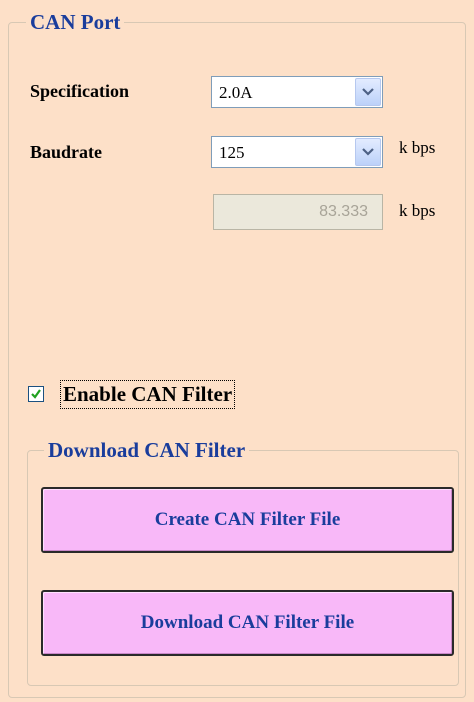  What do you see at coordinates (36, 394) in the screenshot?
I see `enable-can-filter-checkbox` at bounding box center [36, 394].